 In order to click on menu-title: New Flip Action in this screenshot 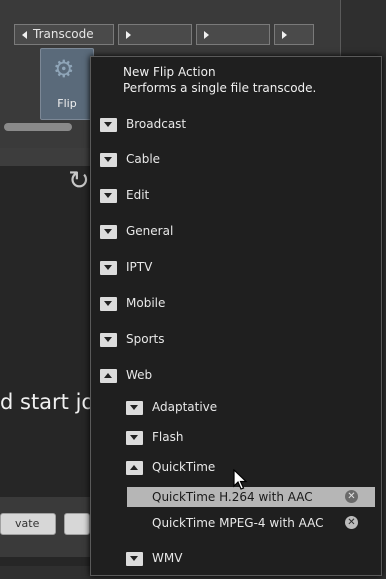, I will do `click(169, 72)`.